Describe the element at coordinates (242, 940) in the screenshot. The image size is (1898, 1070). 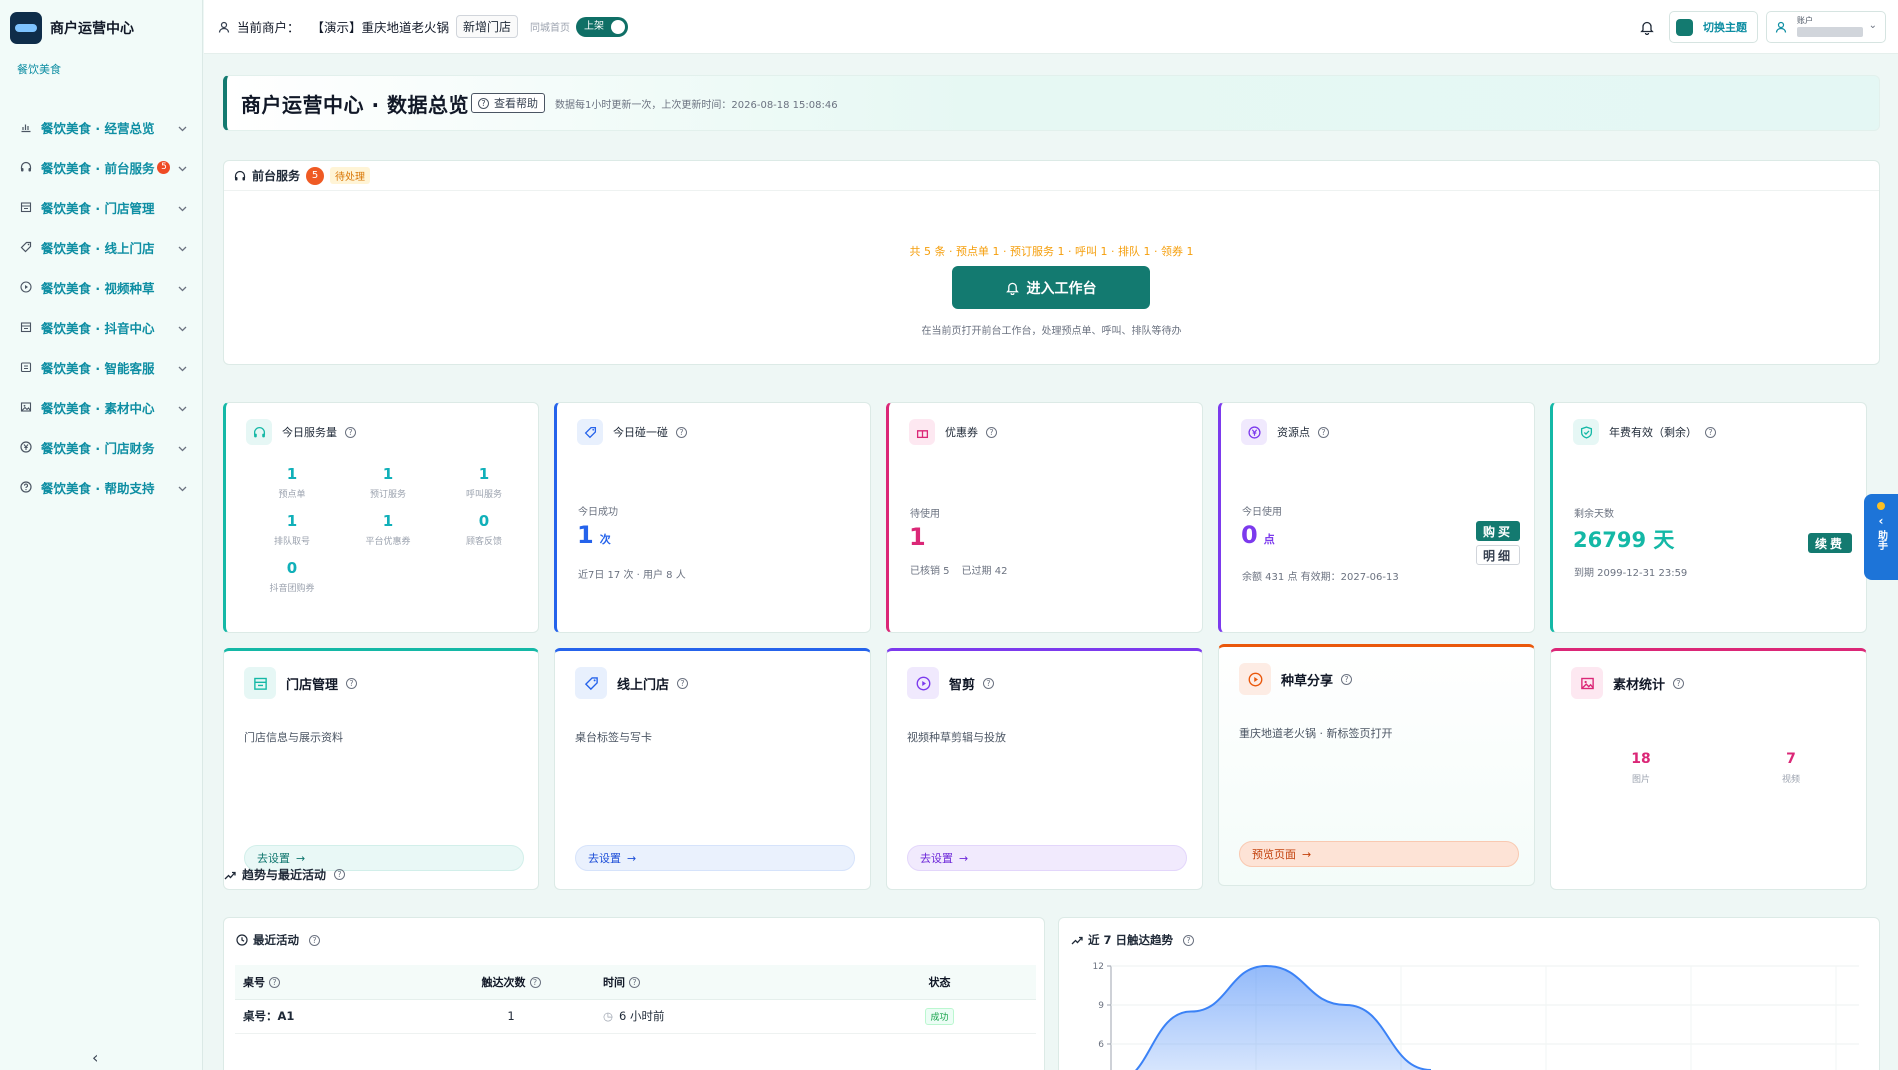
I see `clock-icon` at that location.